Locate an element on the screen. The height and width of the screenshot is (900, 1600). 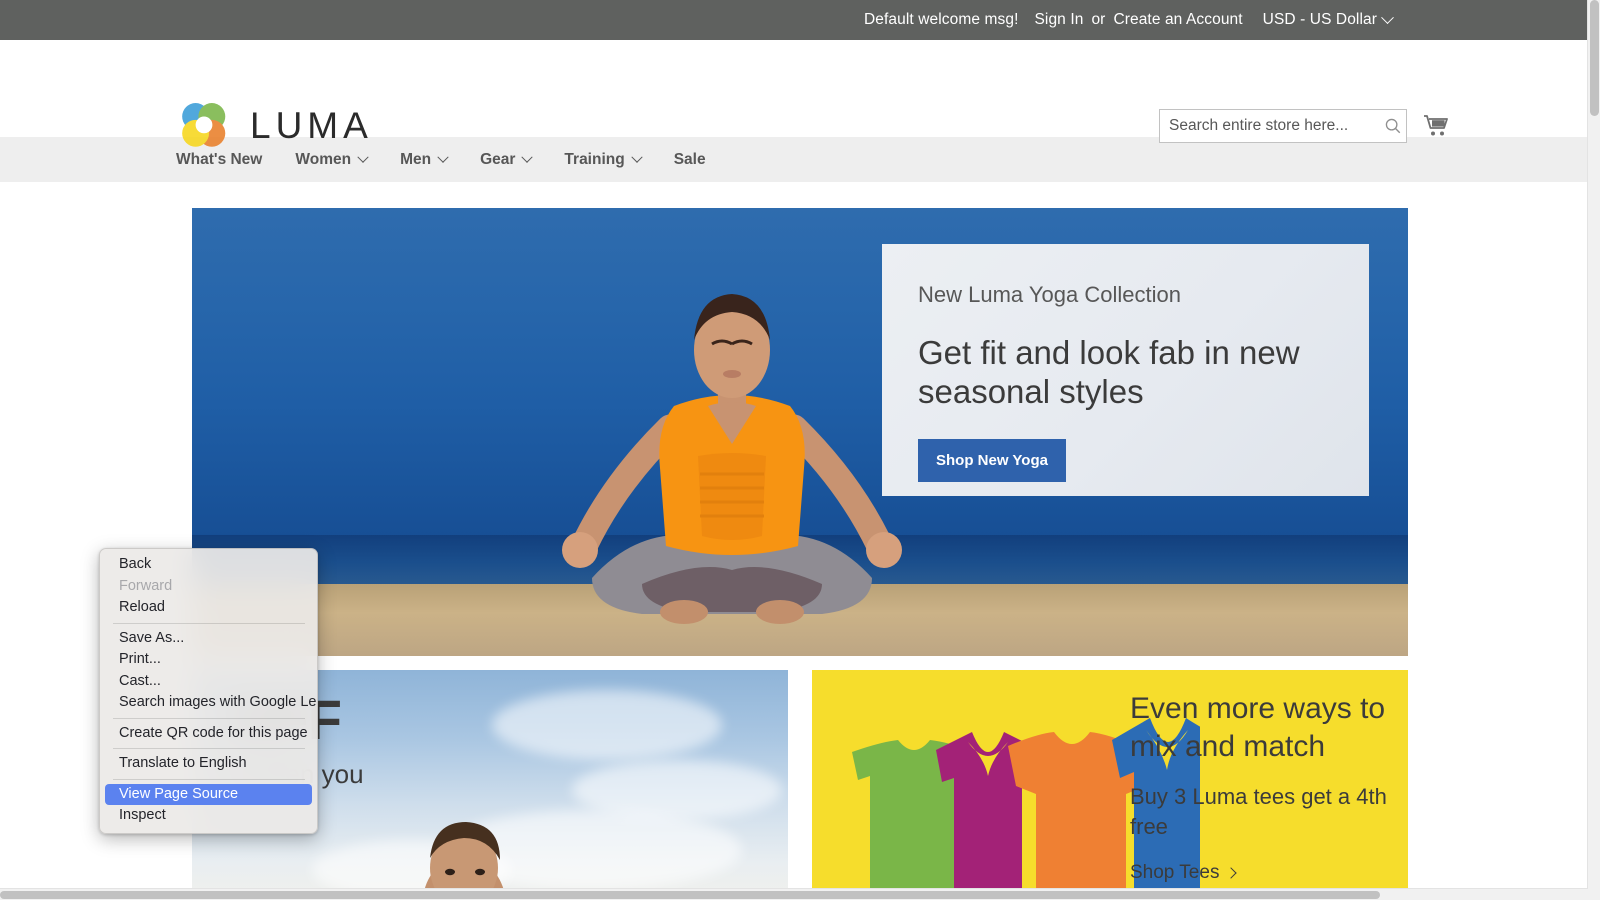
or-separator: or is located at coordinates (1098, 19).